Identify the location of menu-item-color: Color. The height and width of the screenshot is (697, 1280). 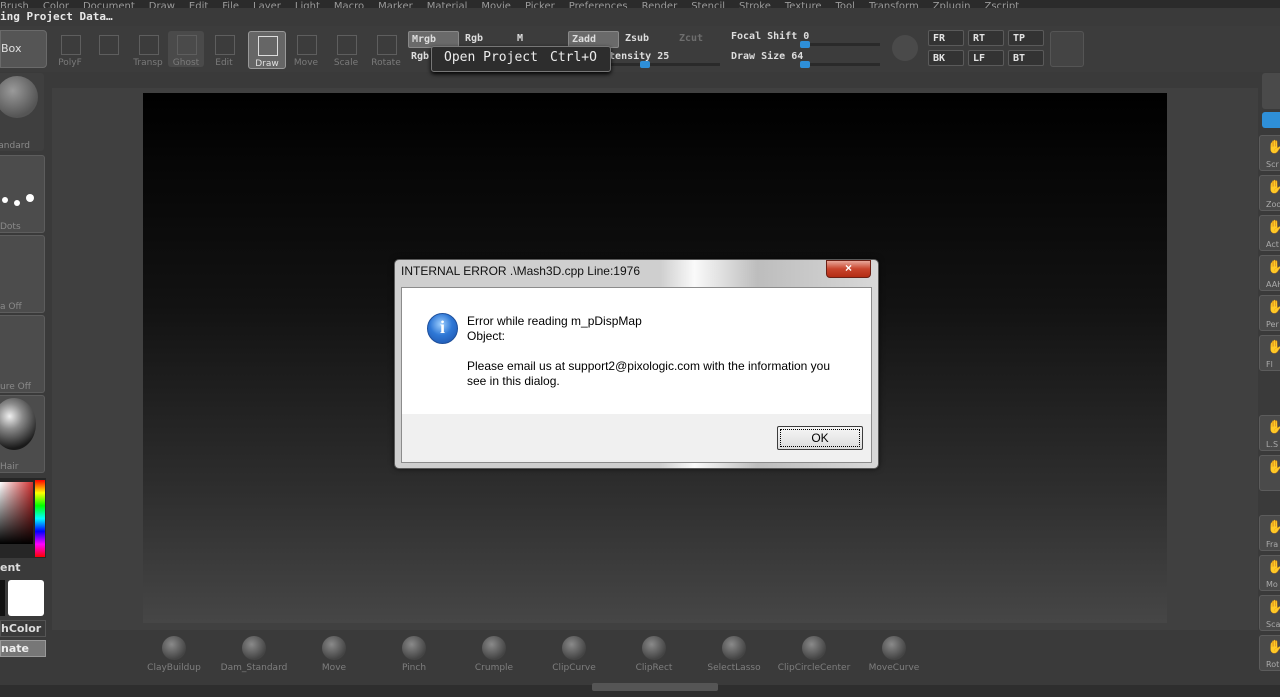
(56, 4).